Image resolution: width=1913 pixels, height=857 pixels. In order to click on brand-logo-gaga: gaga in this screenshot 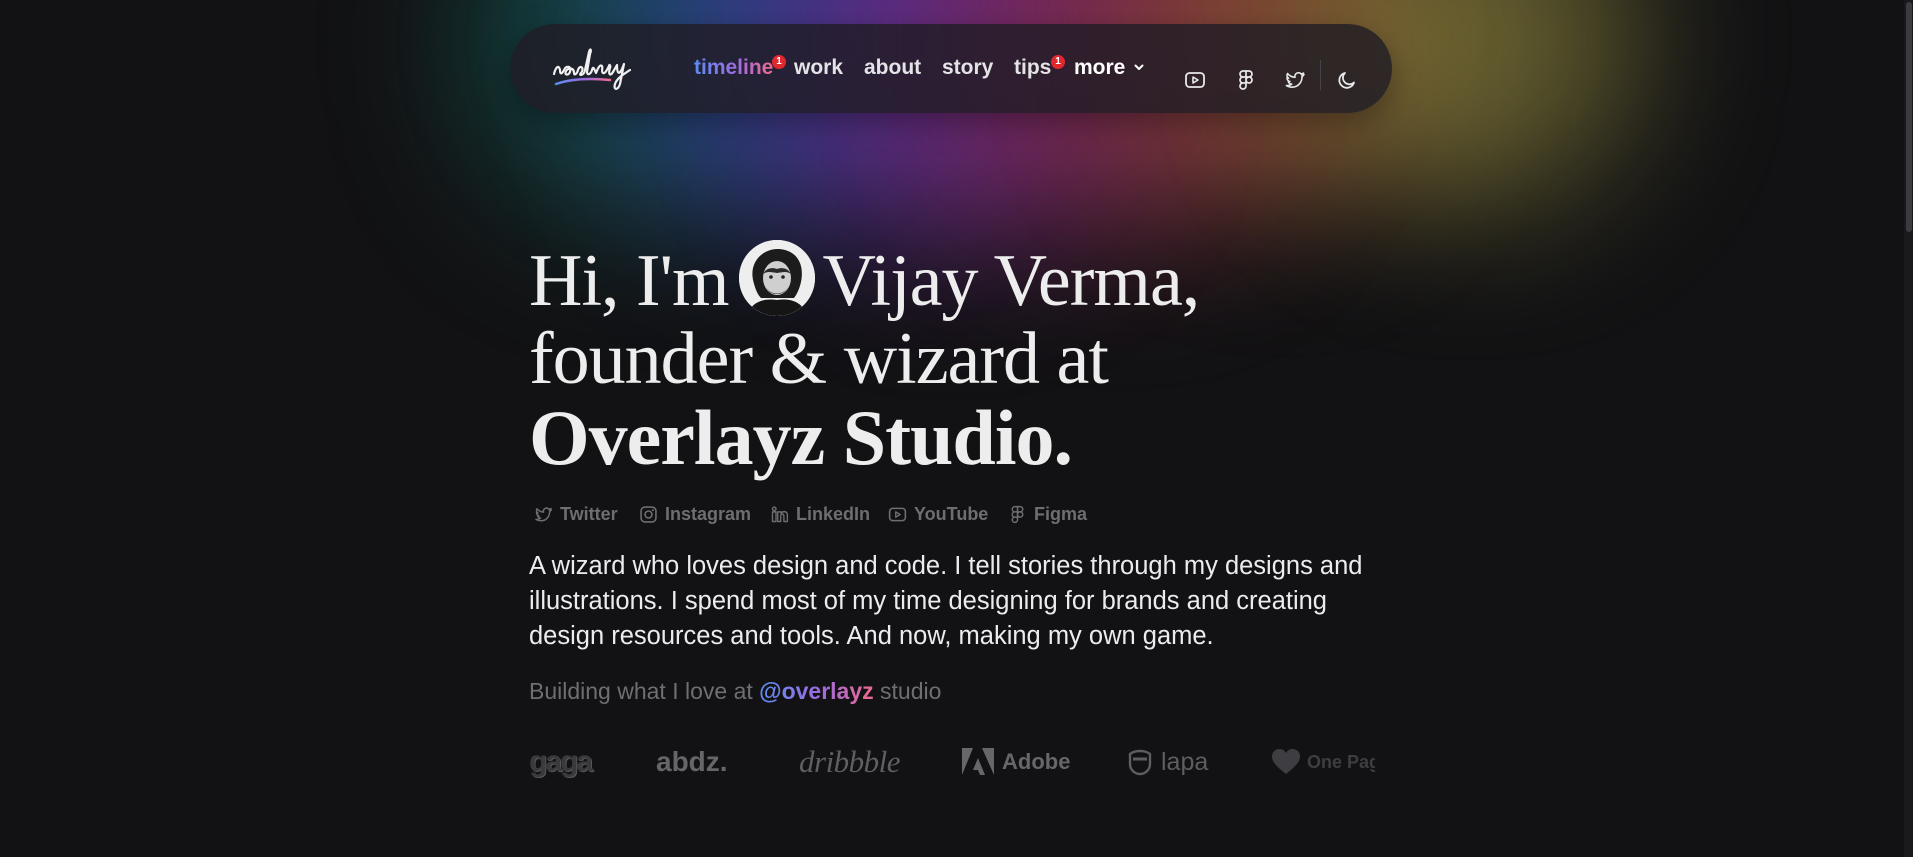, I will do `click(561, 761)`.